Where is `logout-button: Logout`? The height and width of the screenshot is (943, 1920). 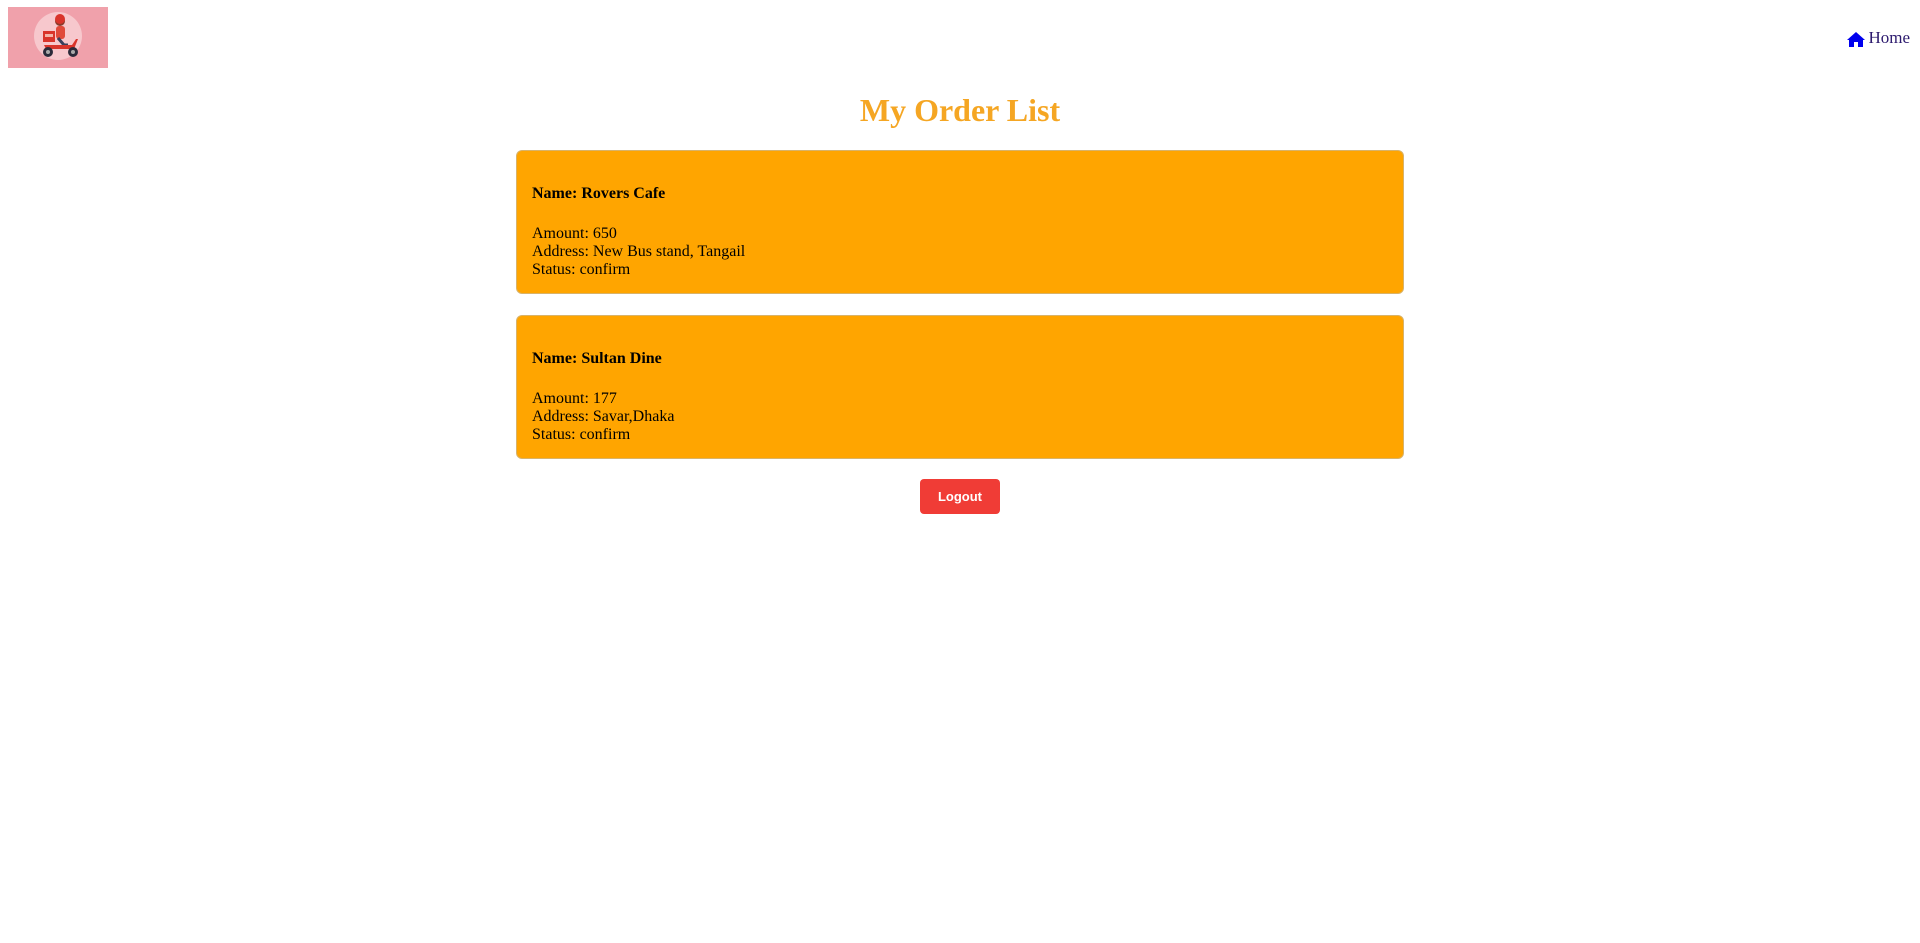 logout-button: Logout is located at coordinates (960, 496).